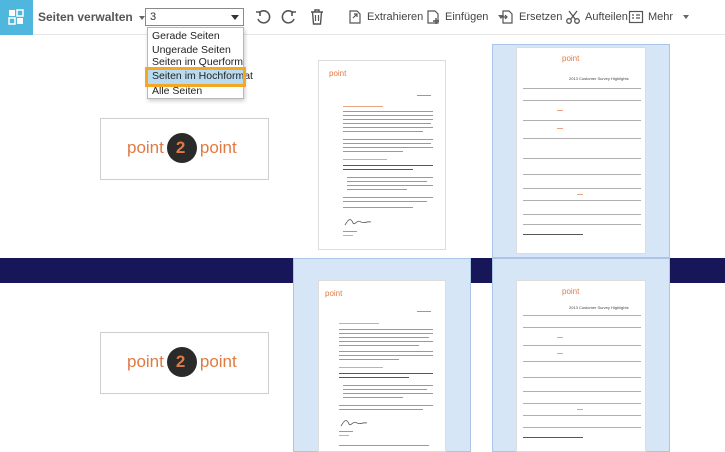  What do you see at coordinates (573, 17) in the screenshot?
I see `scissors-icon` at bounding box center [573, 17].